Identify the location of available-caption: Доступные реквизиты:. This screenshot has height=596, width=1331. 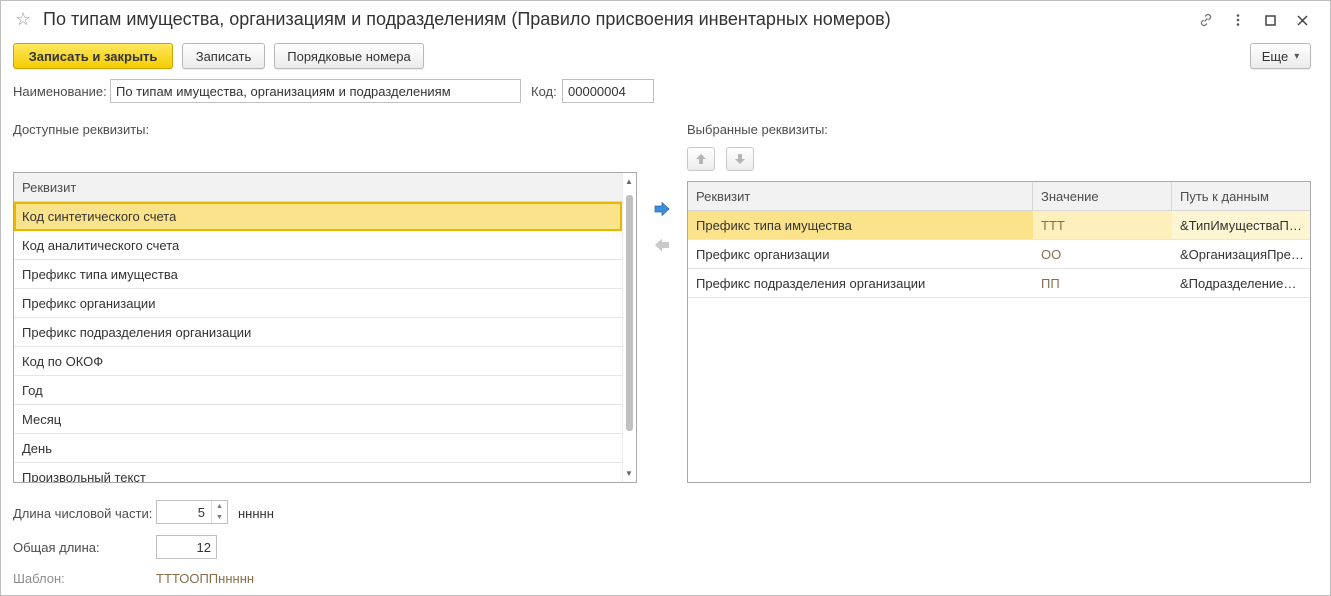
(81, 129).